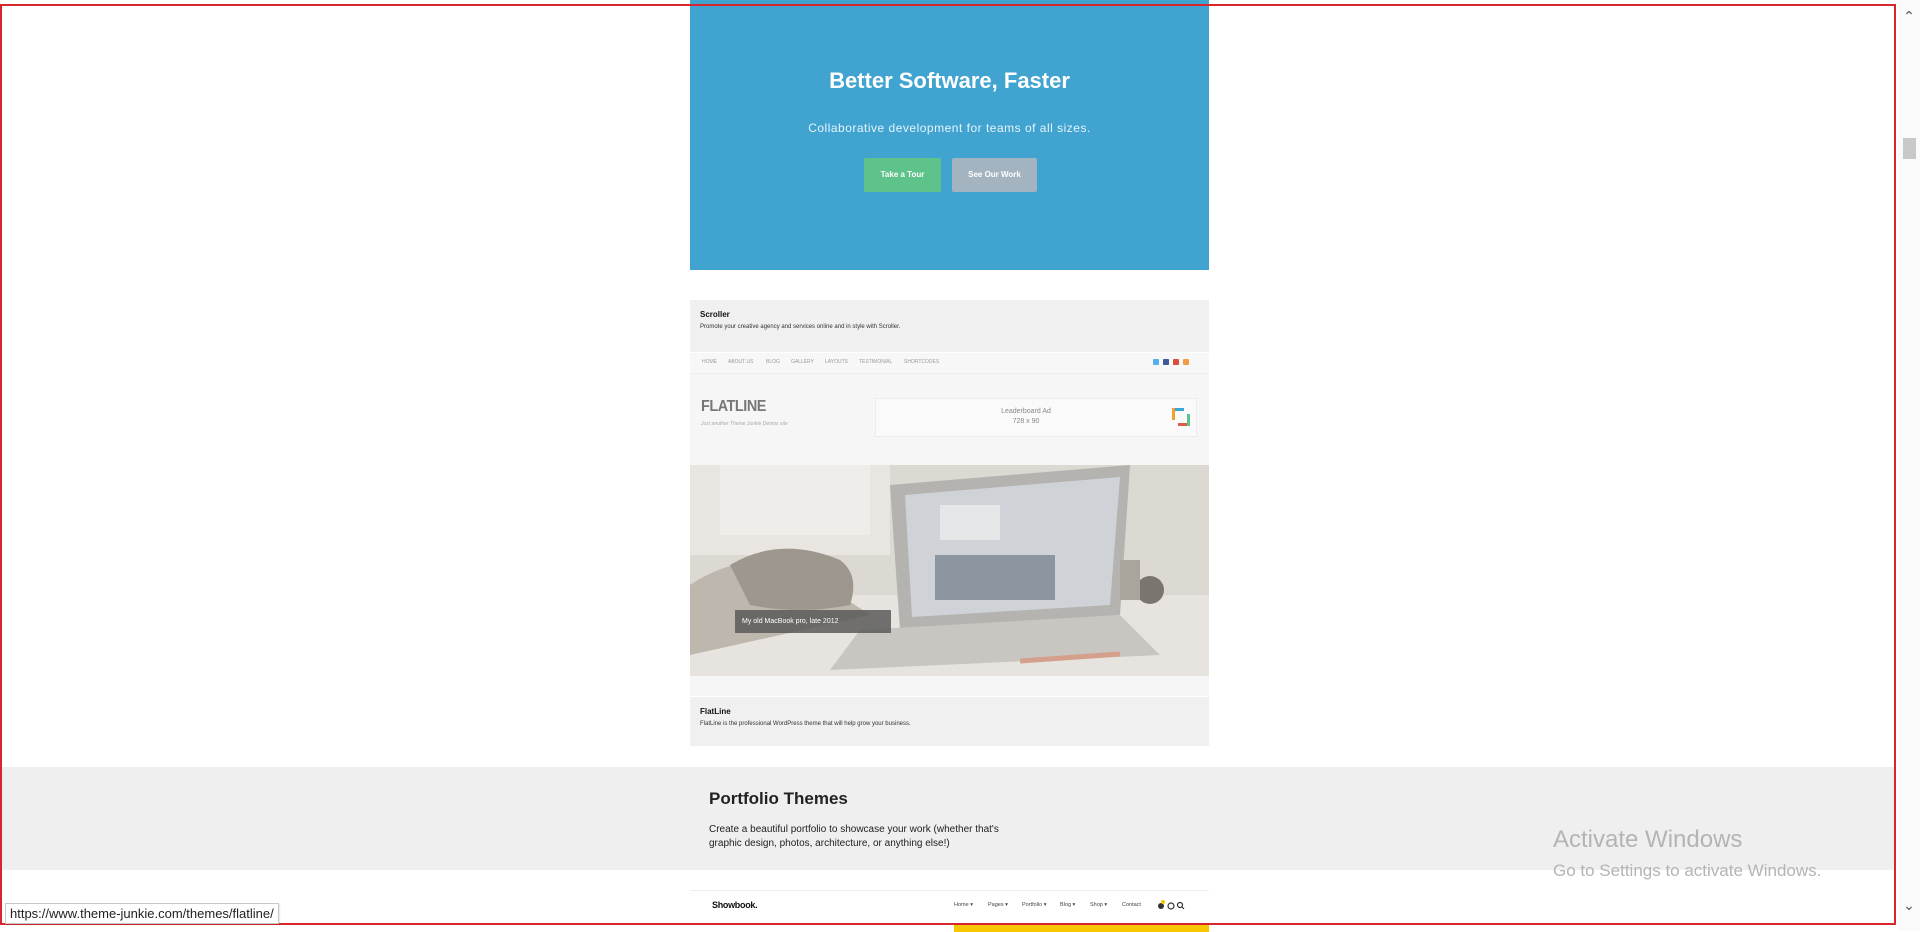 This screenshot has height=932, width=1920. What do you see at coordinates (963, 905) in the screenshot?
I see `showbook-nav-item: Home ▾` at bounding box center [963, 905].